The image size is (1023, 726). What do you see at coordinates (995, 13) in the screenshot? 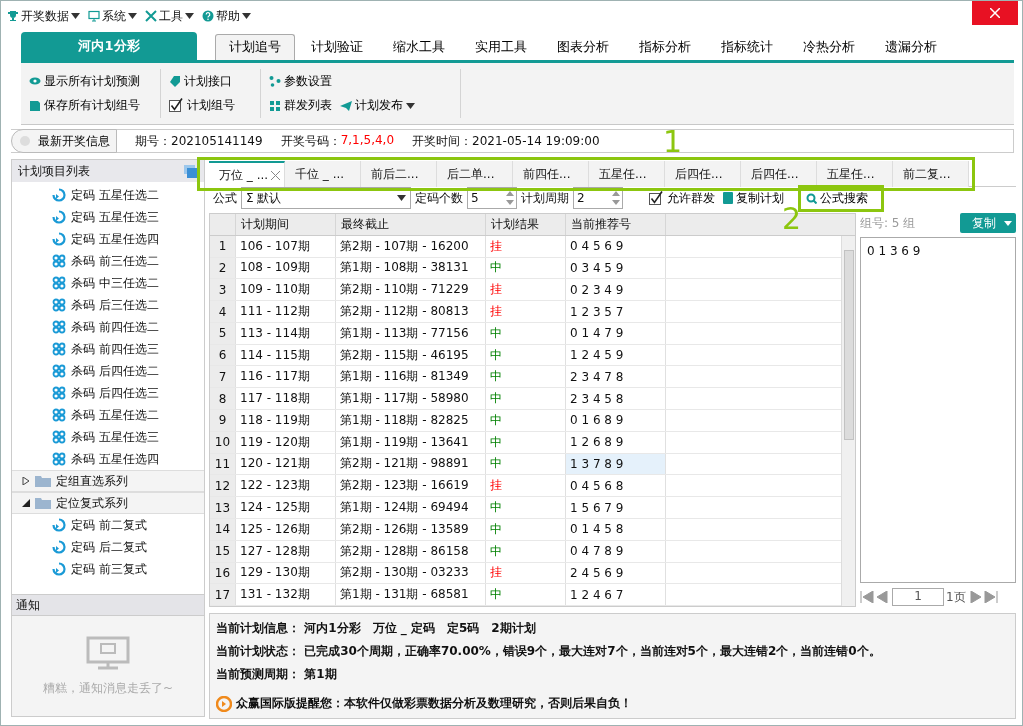
I see `close-button` at bounding box center [995, 13].